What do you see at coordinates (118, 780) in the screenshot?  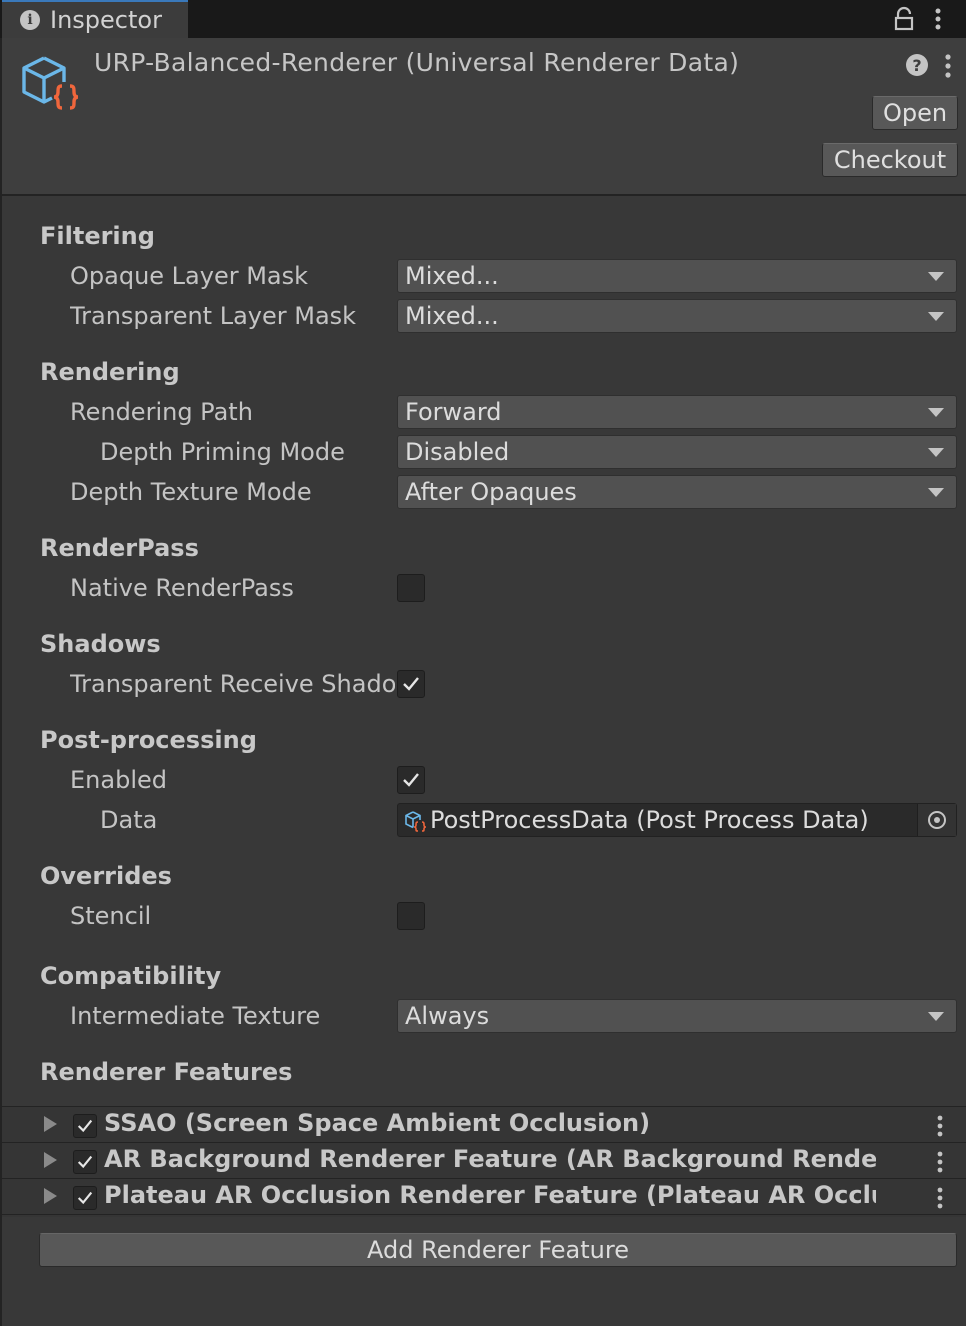 I see `post-processing-enabled-label: Enabled` at bounding box center [118, 780].